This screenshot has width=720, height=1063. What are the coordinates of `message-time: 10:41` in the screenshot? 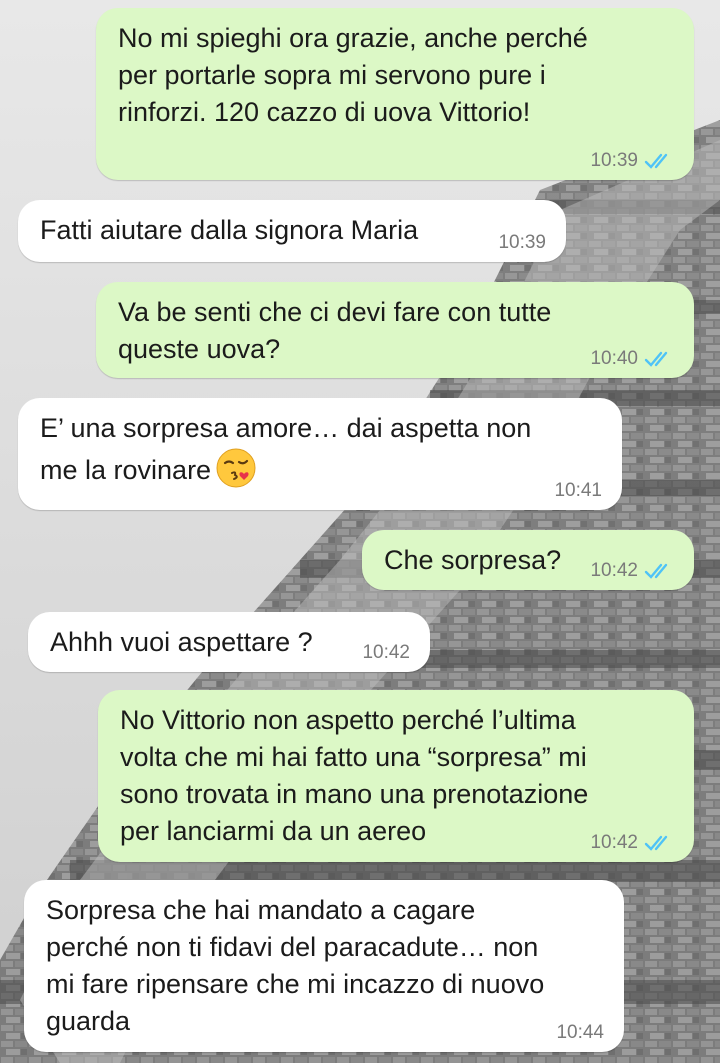 It's located at (578, 490).